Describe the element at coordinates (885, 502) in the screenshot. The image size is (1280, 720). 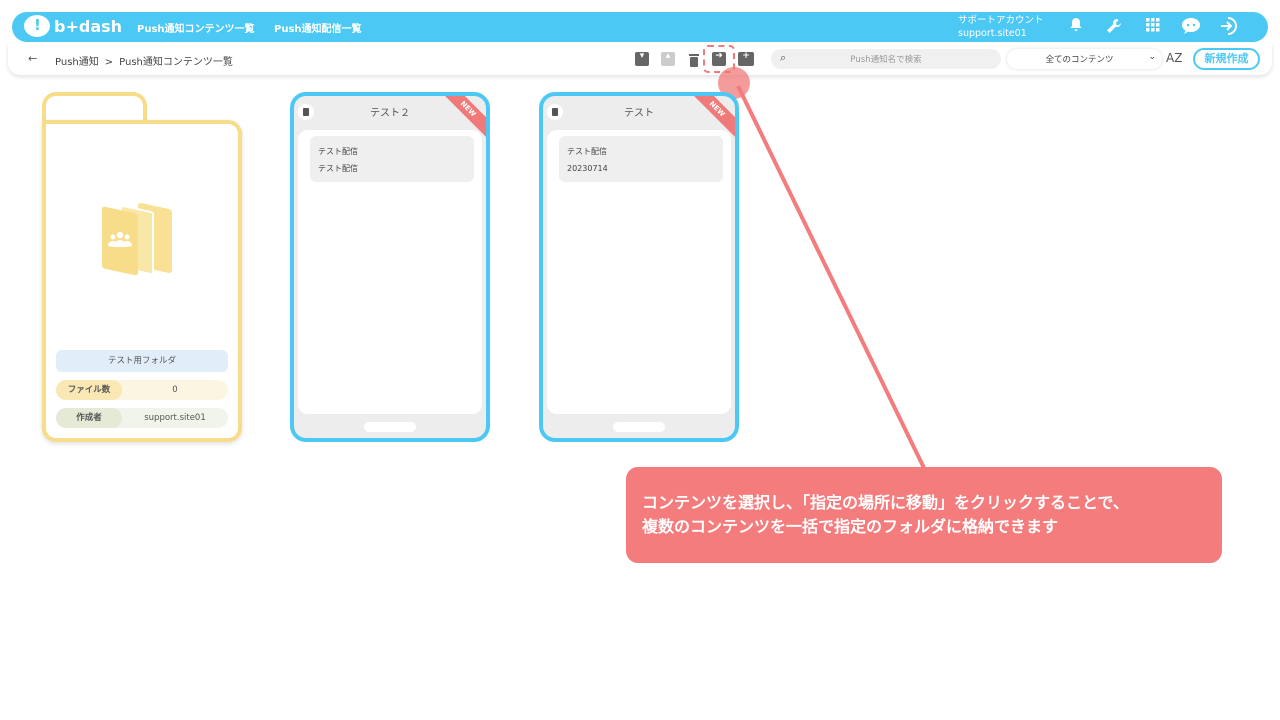
I see `annotation-line-1: コンテンツを選択し、「指定の場所に移動」をクリックすることで、` at that location.